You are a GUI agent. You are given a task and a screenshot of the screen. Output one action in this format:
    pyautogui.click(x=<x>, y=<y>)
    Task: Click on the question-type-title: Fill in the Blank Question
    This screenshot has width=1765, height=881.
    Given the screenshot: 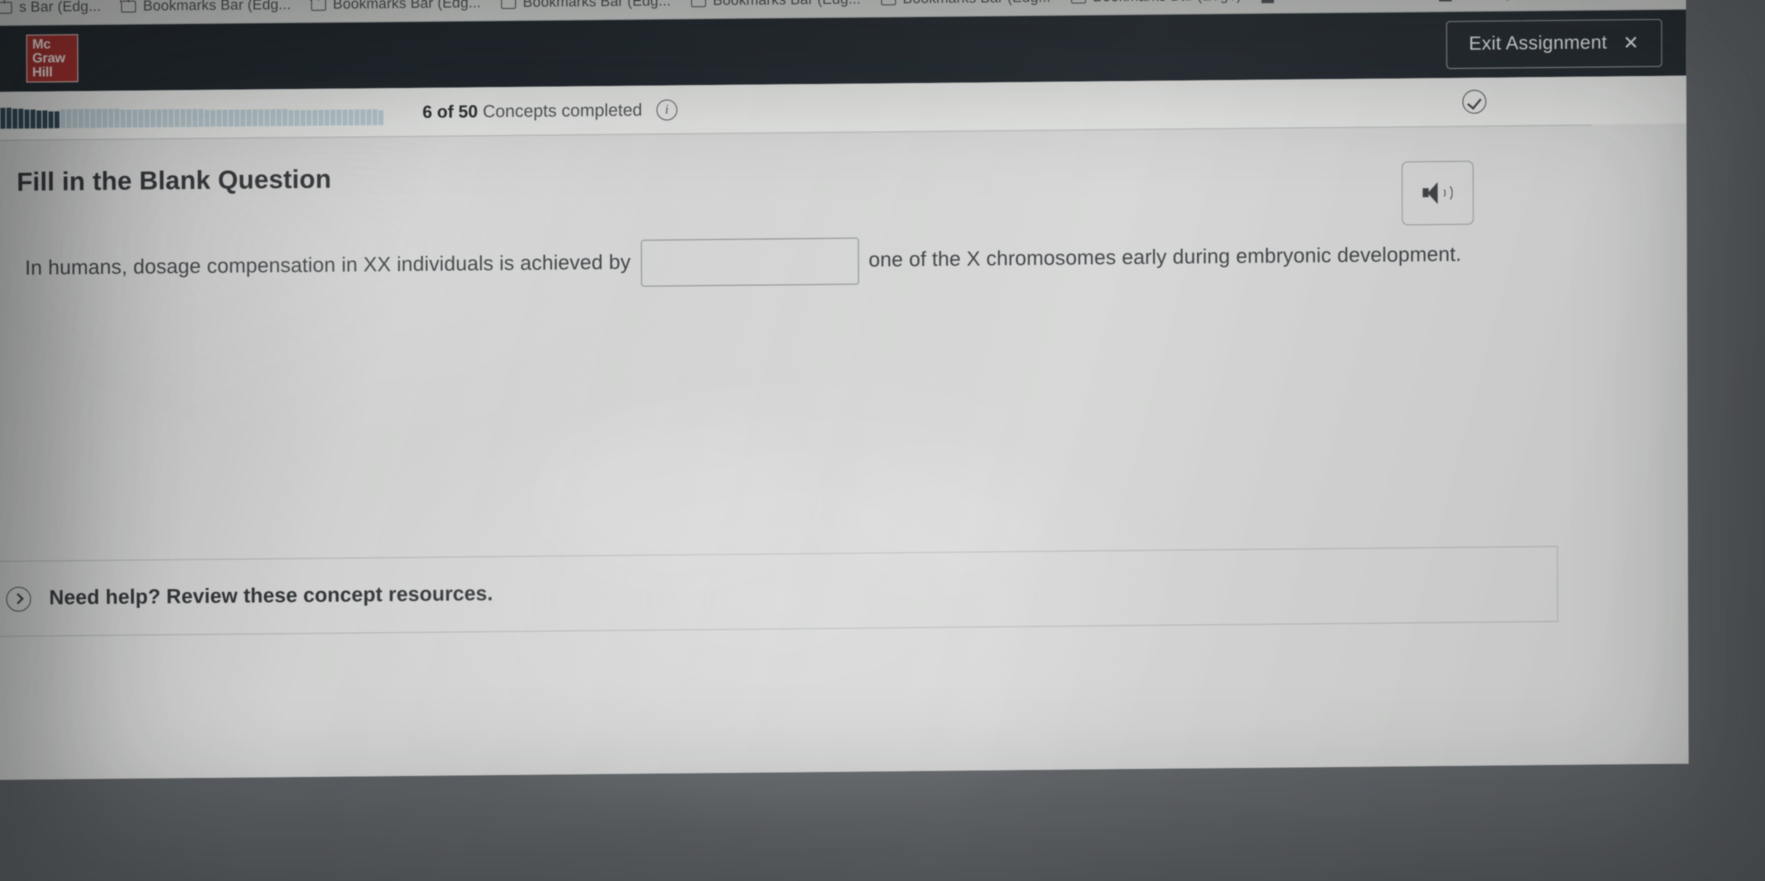 What is the action you would take?
    pyautogui.click(x=174, y=180)
    